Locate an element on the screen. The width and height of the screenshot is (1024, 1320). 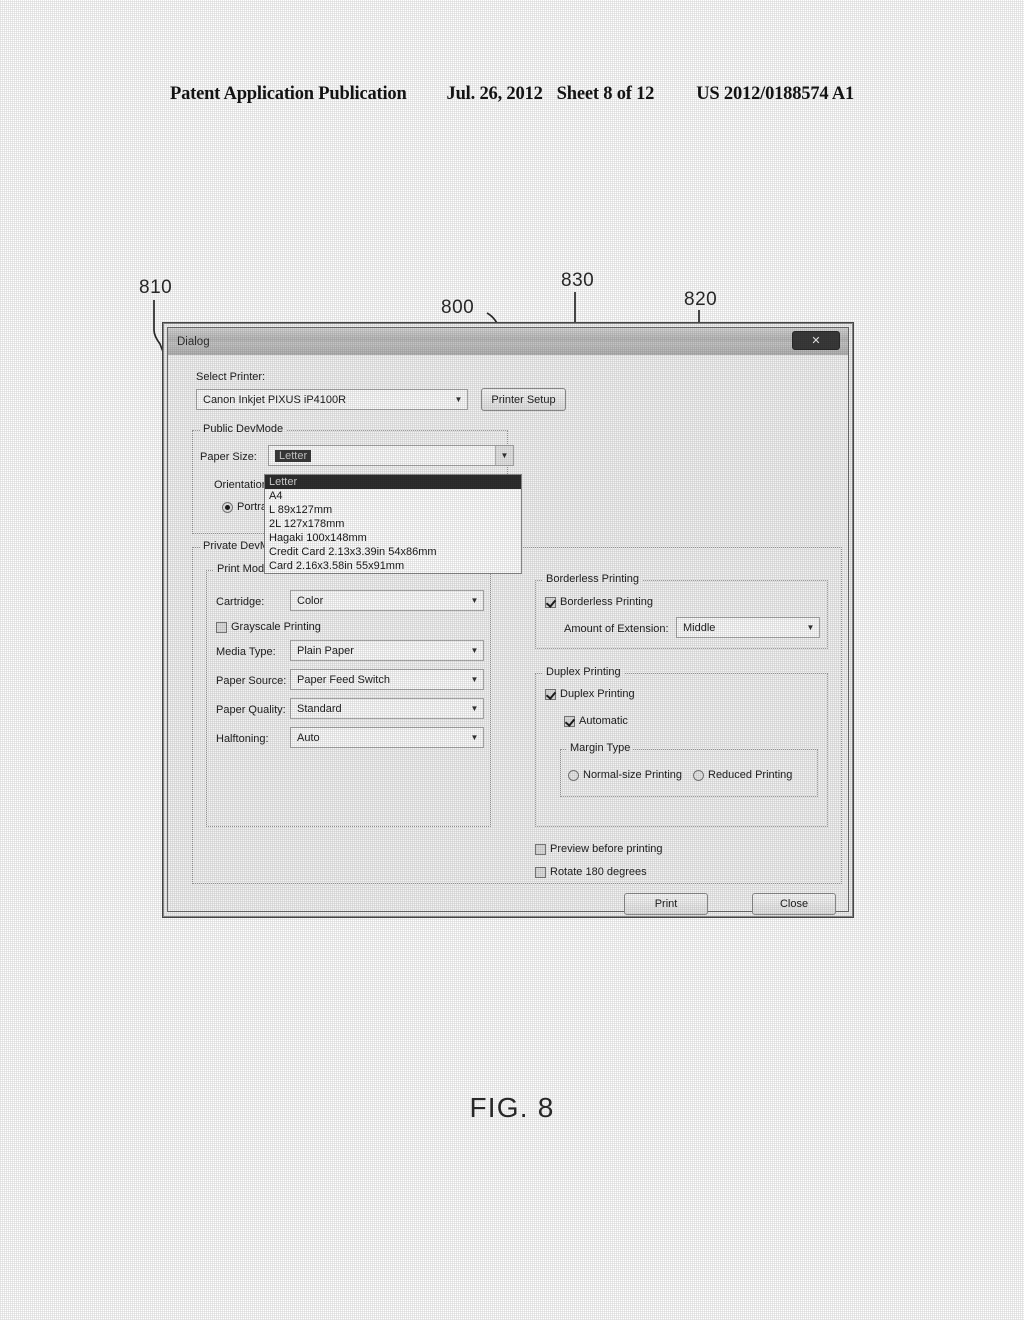
duplex-automatic-checkbox: Automatic is located at coordinates (596, 721).